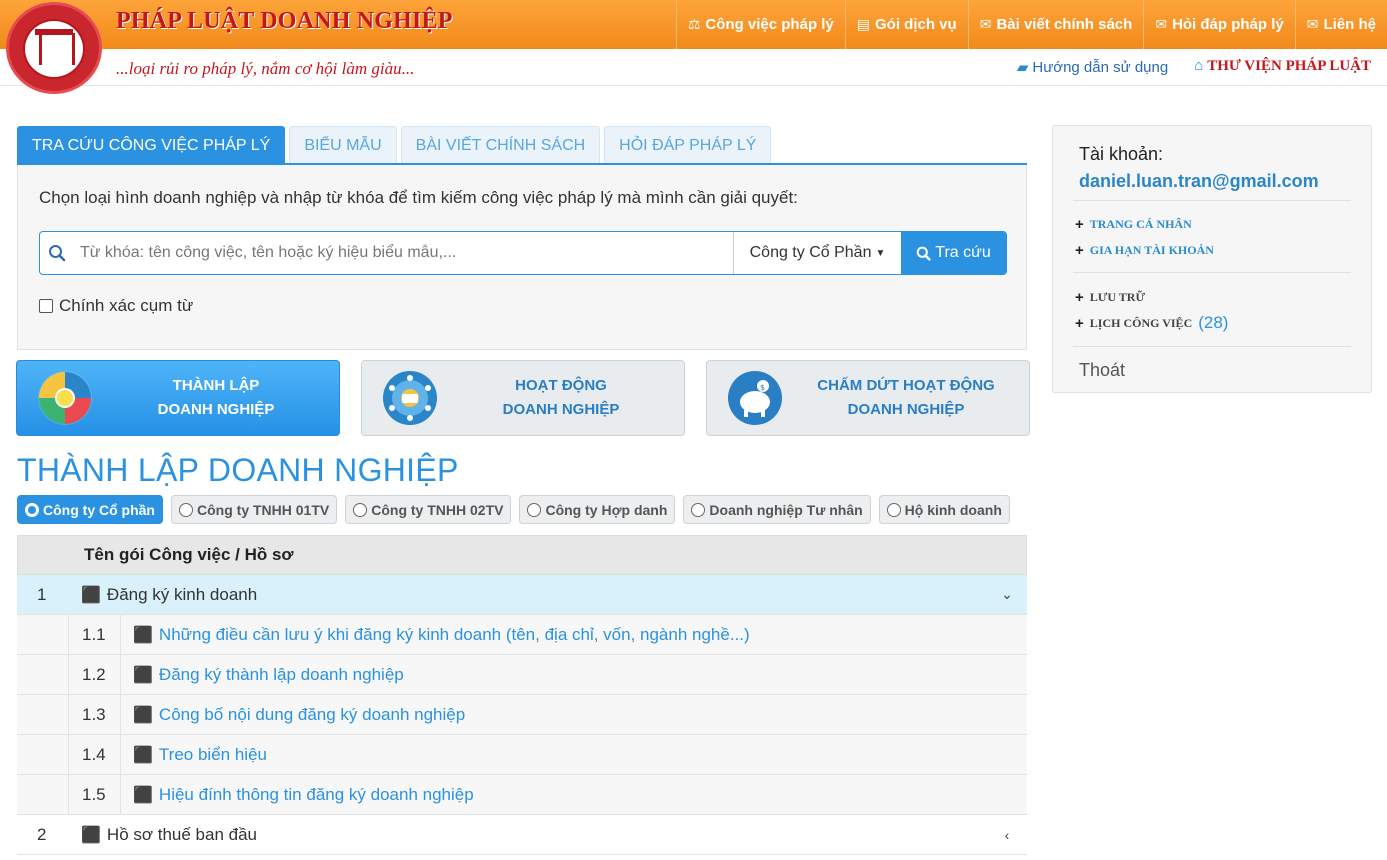 The height and width of the screenshot is (860, 1387). I want to click on header-divider, so click(693, 85).